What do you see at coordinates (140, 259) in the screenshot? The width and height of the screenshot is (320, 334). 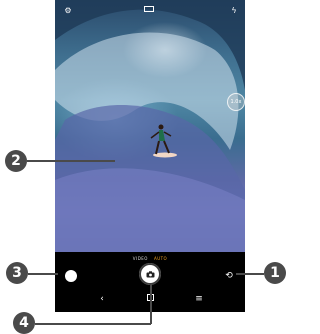 I see `mode-video: VIDEO` at bounding box center [140, 259].